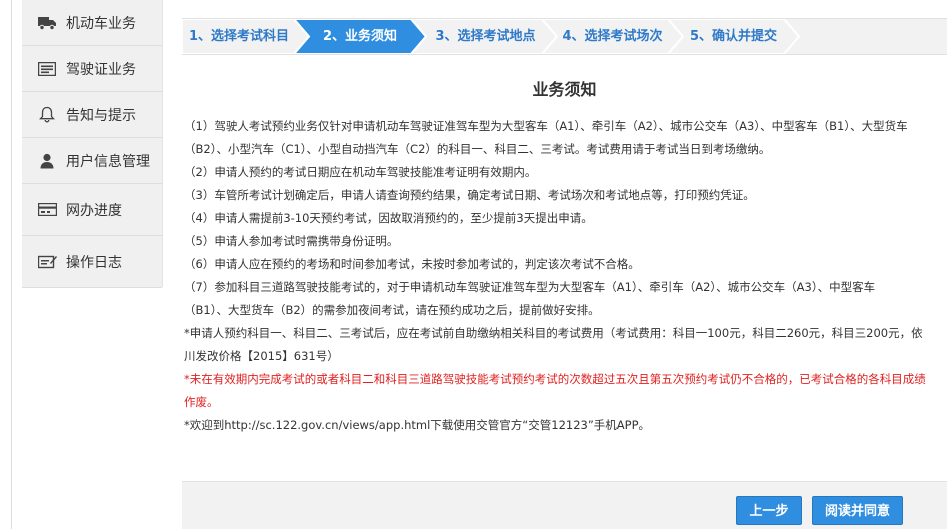 The image size is (947, 529). I want to click on sidebar-item-label: 驾驶证业务, so click(101, 69).